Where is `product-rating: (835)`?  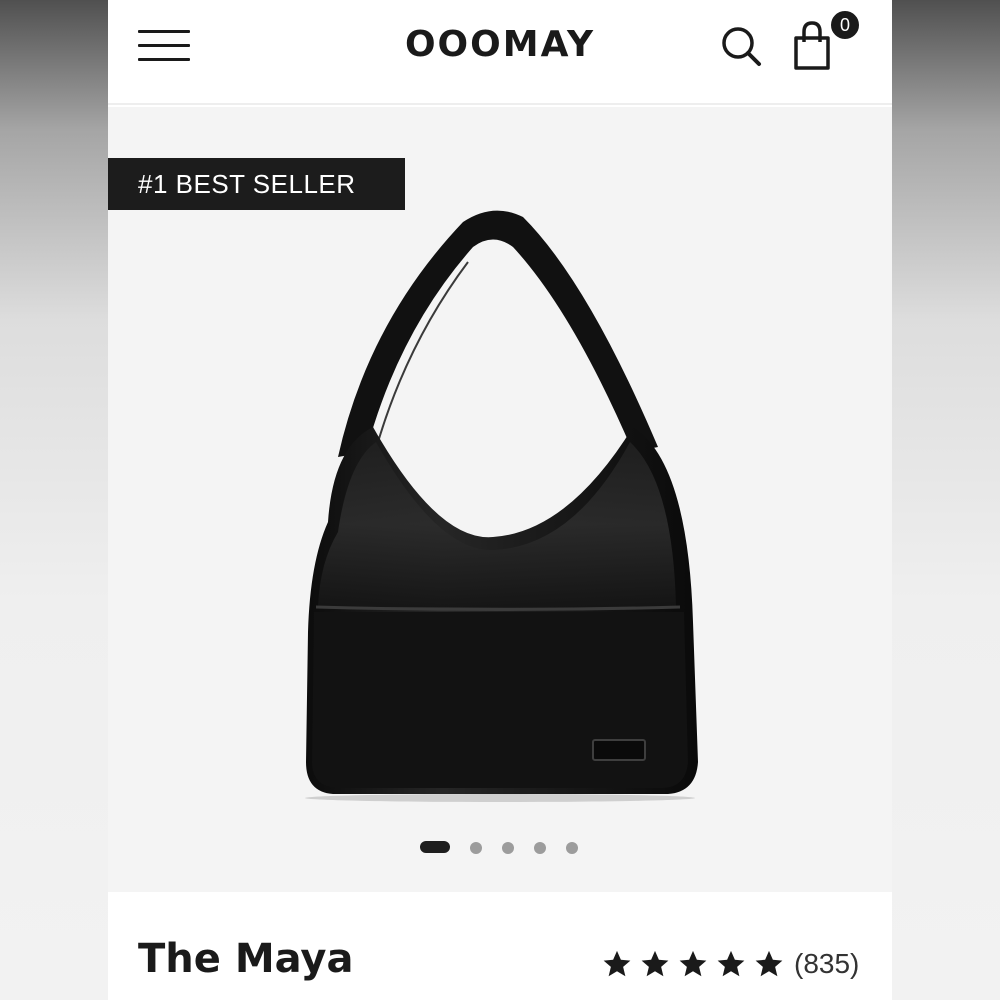 product-rating: (835) is located at coordinates (730, 964).